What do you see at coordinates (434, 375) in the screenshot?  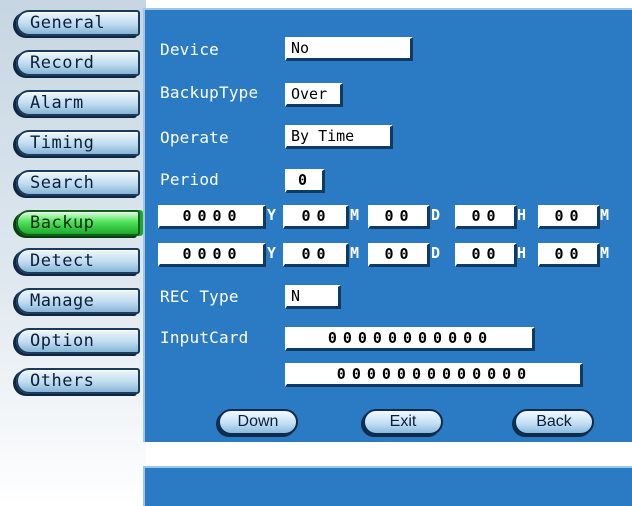 I see `input-card-field-2: 0000000000000` at bounding box center [434, 375].